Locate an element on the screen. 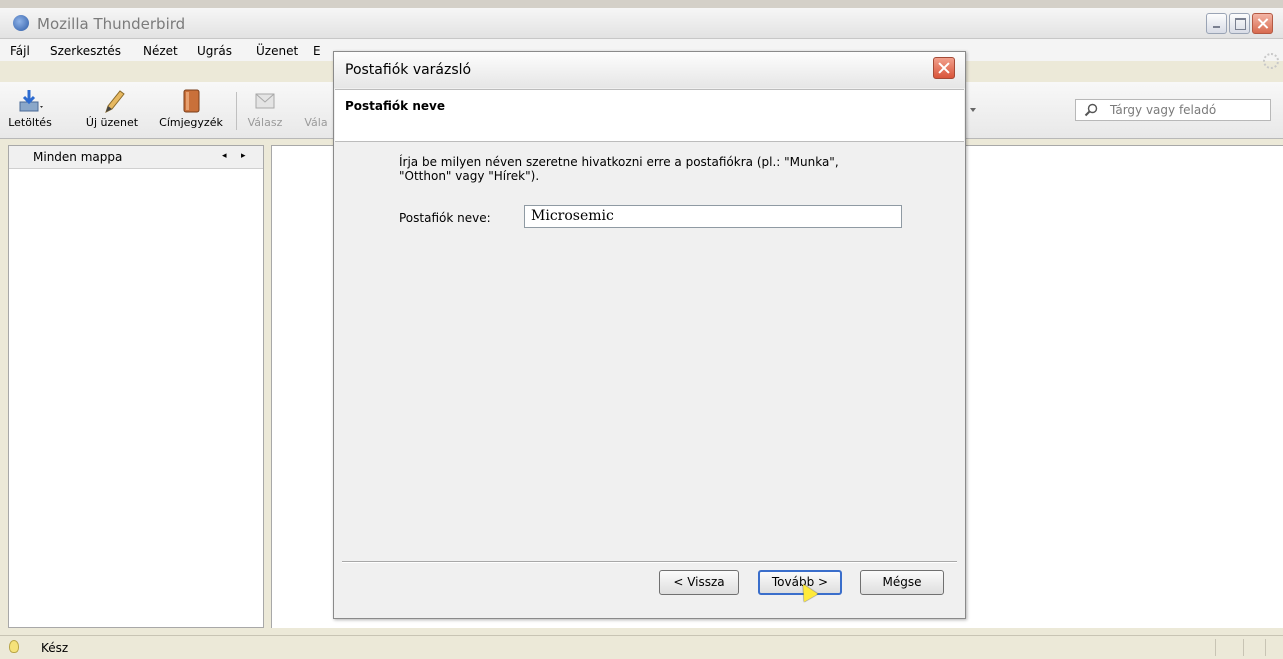 The width and height of the screenshot is (1283, 659). top-edge is located at coordinates (641, 4).